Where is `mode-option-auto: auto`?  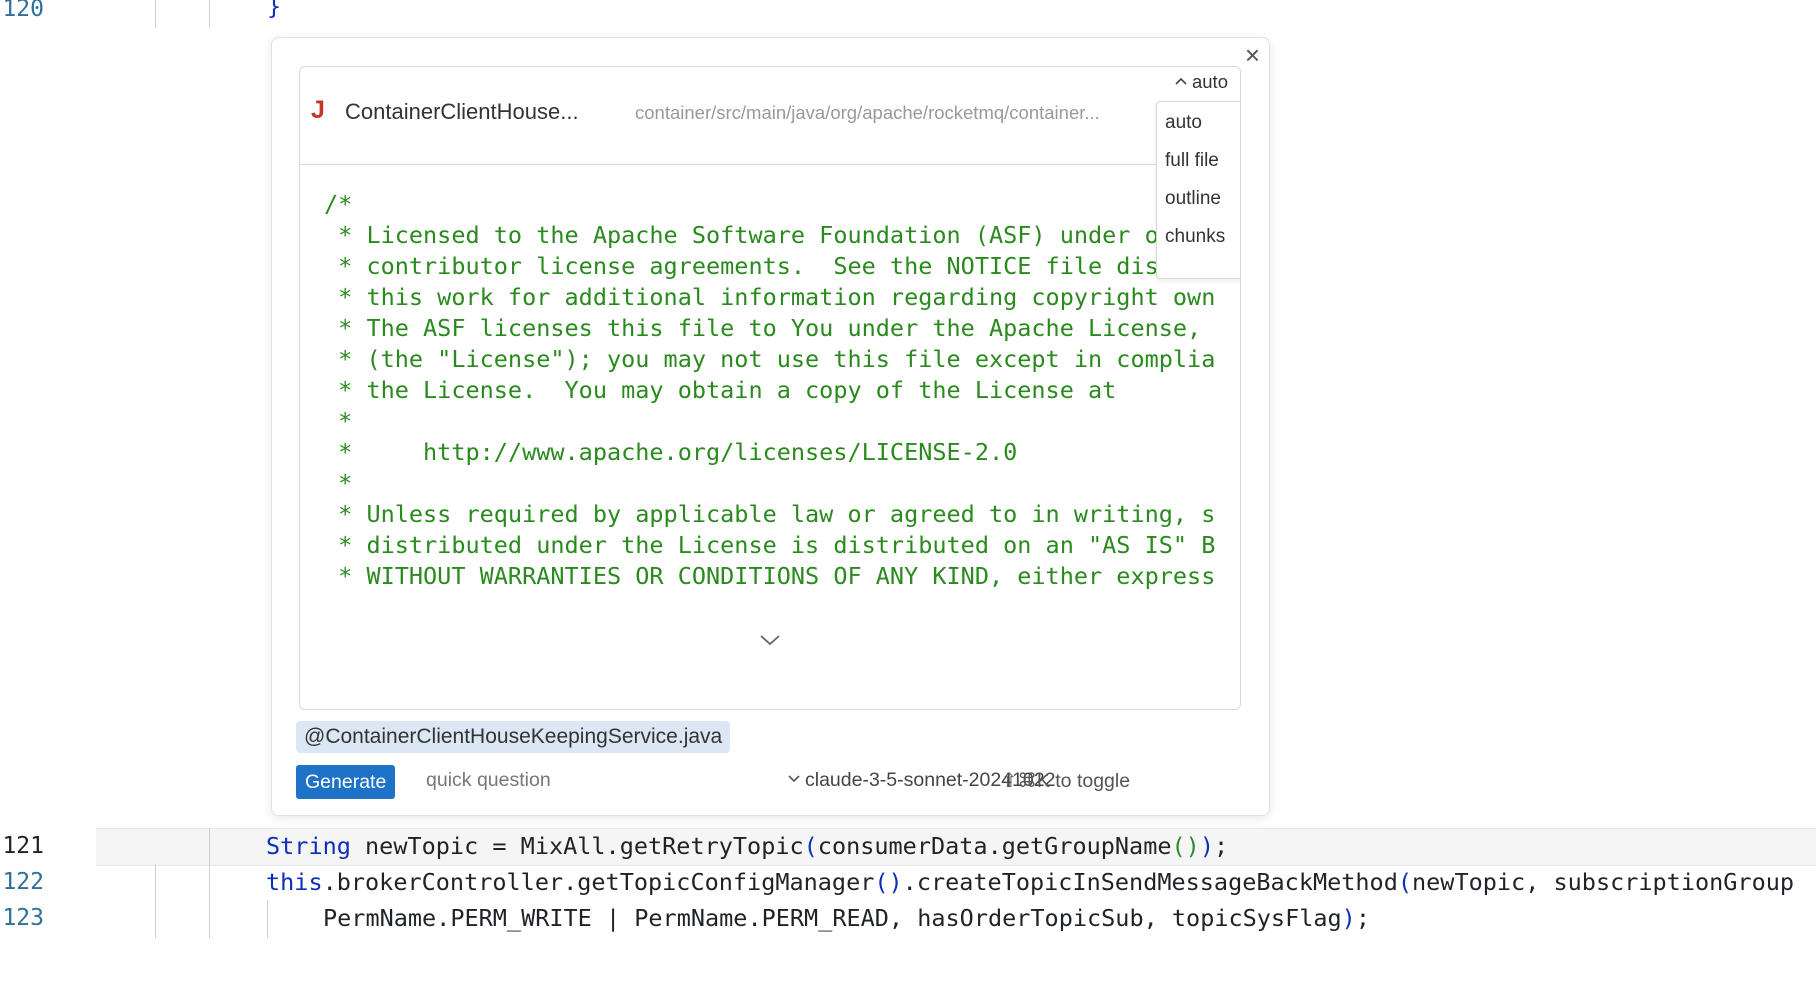 mode-option-auto: auto is located at coordinates (1183, 123).